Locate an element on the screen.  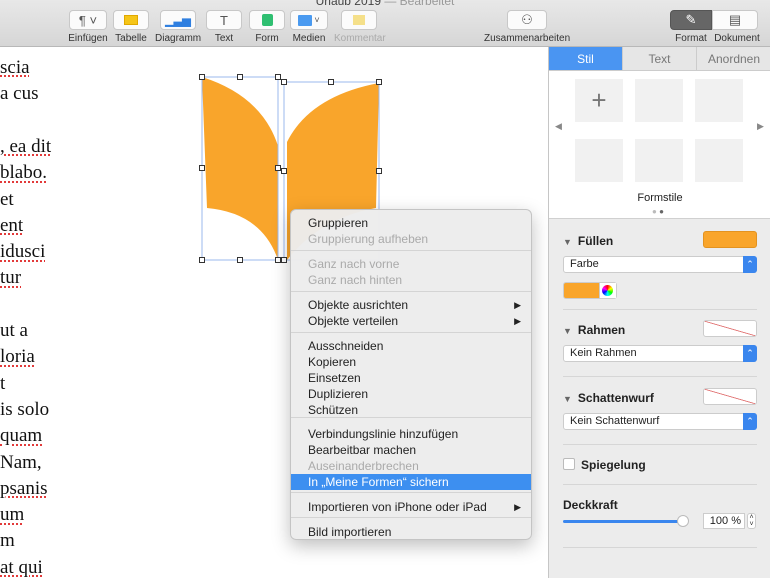
menu-item: Ganz nach vorne is located at coordinates (411, 264).